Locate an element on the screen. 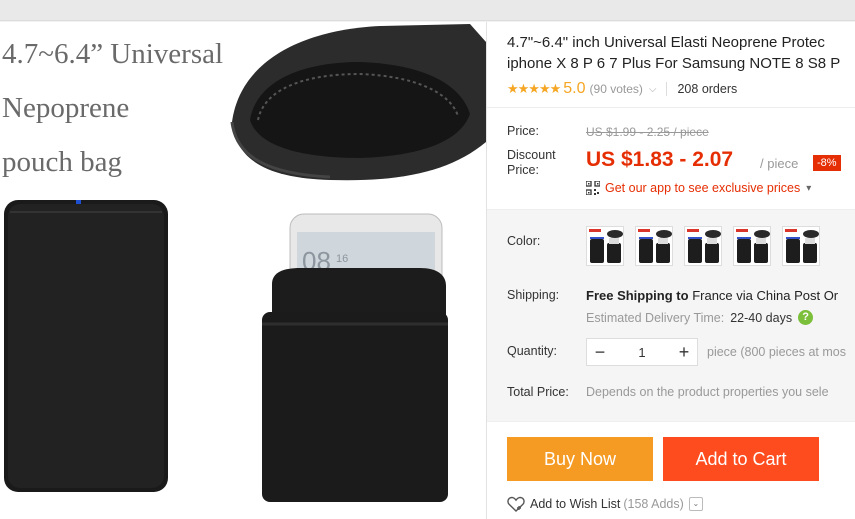 The width and height of the screenshot is (855, 519). phone-clock-minutes: 16 is located at coordinates (342, 259).